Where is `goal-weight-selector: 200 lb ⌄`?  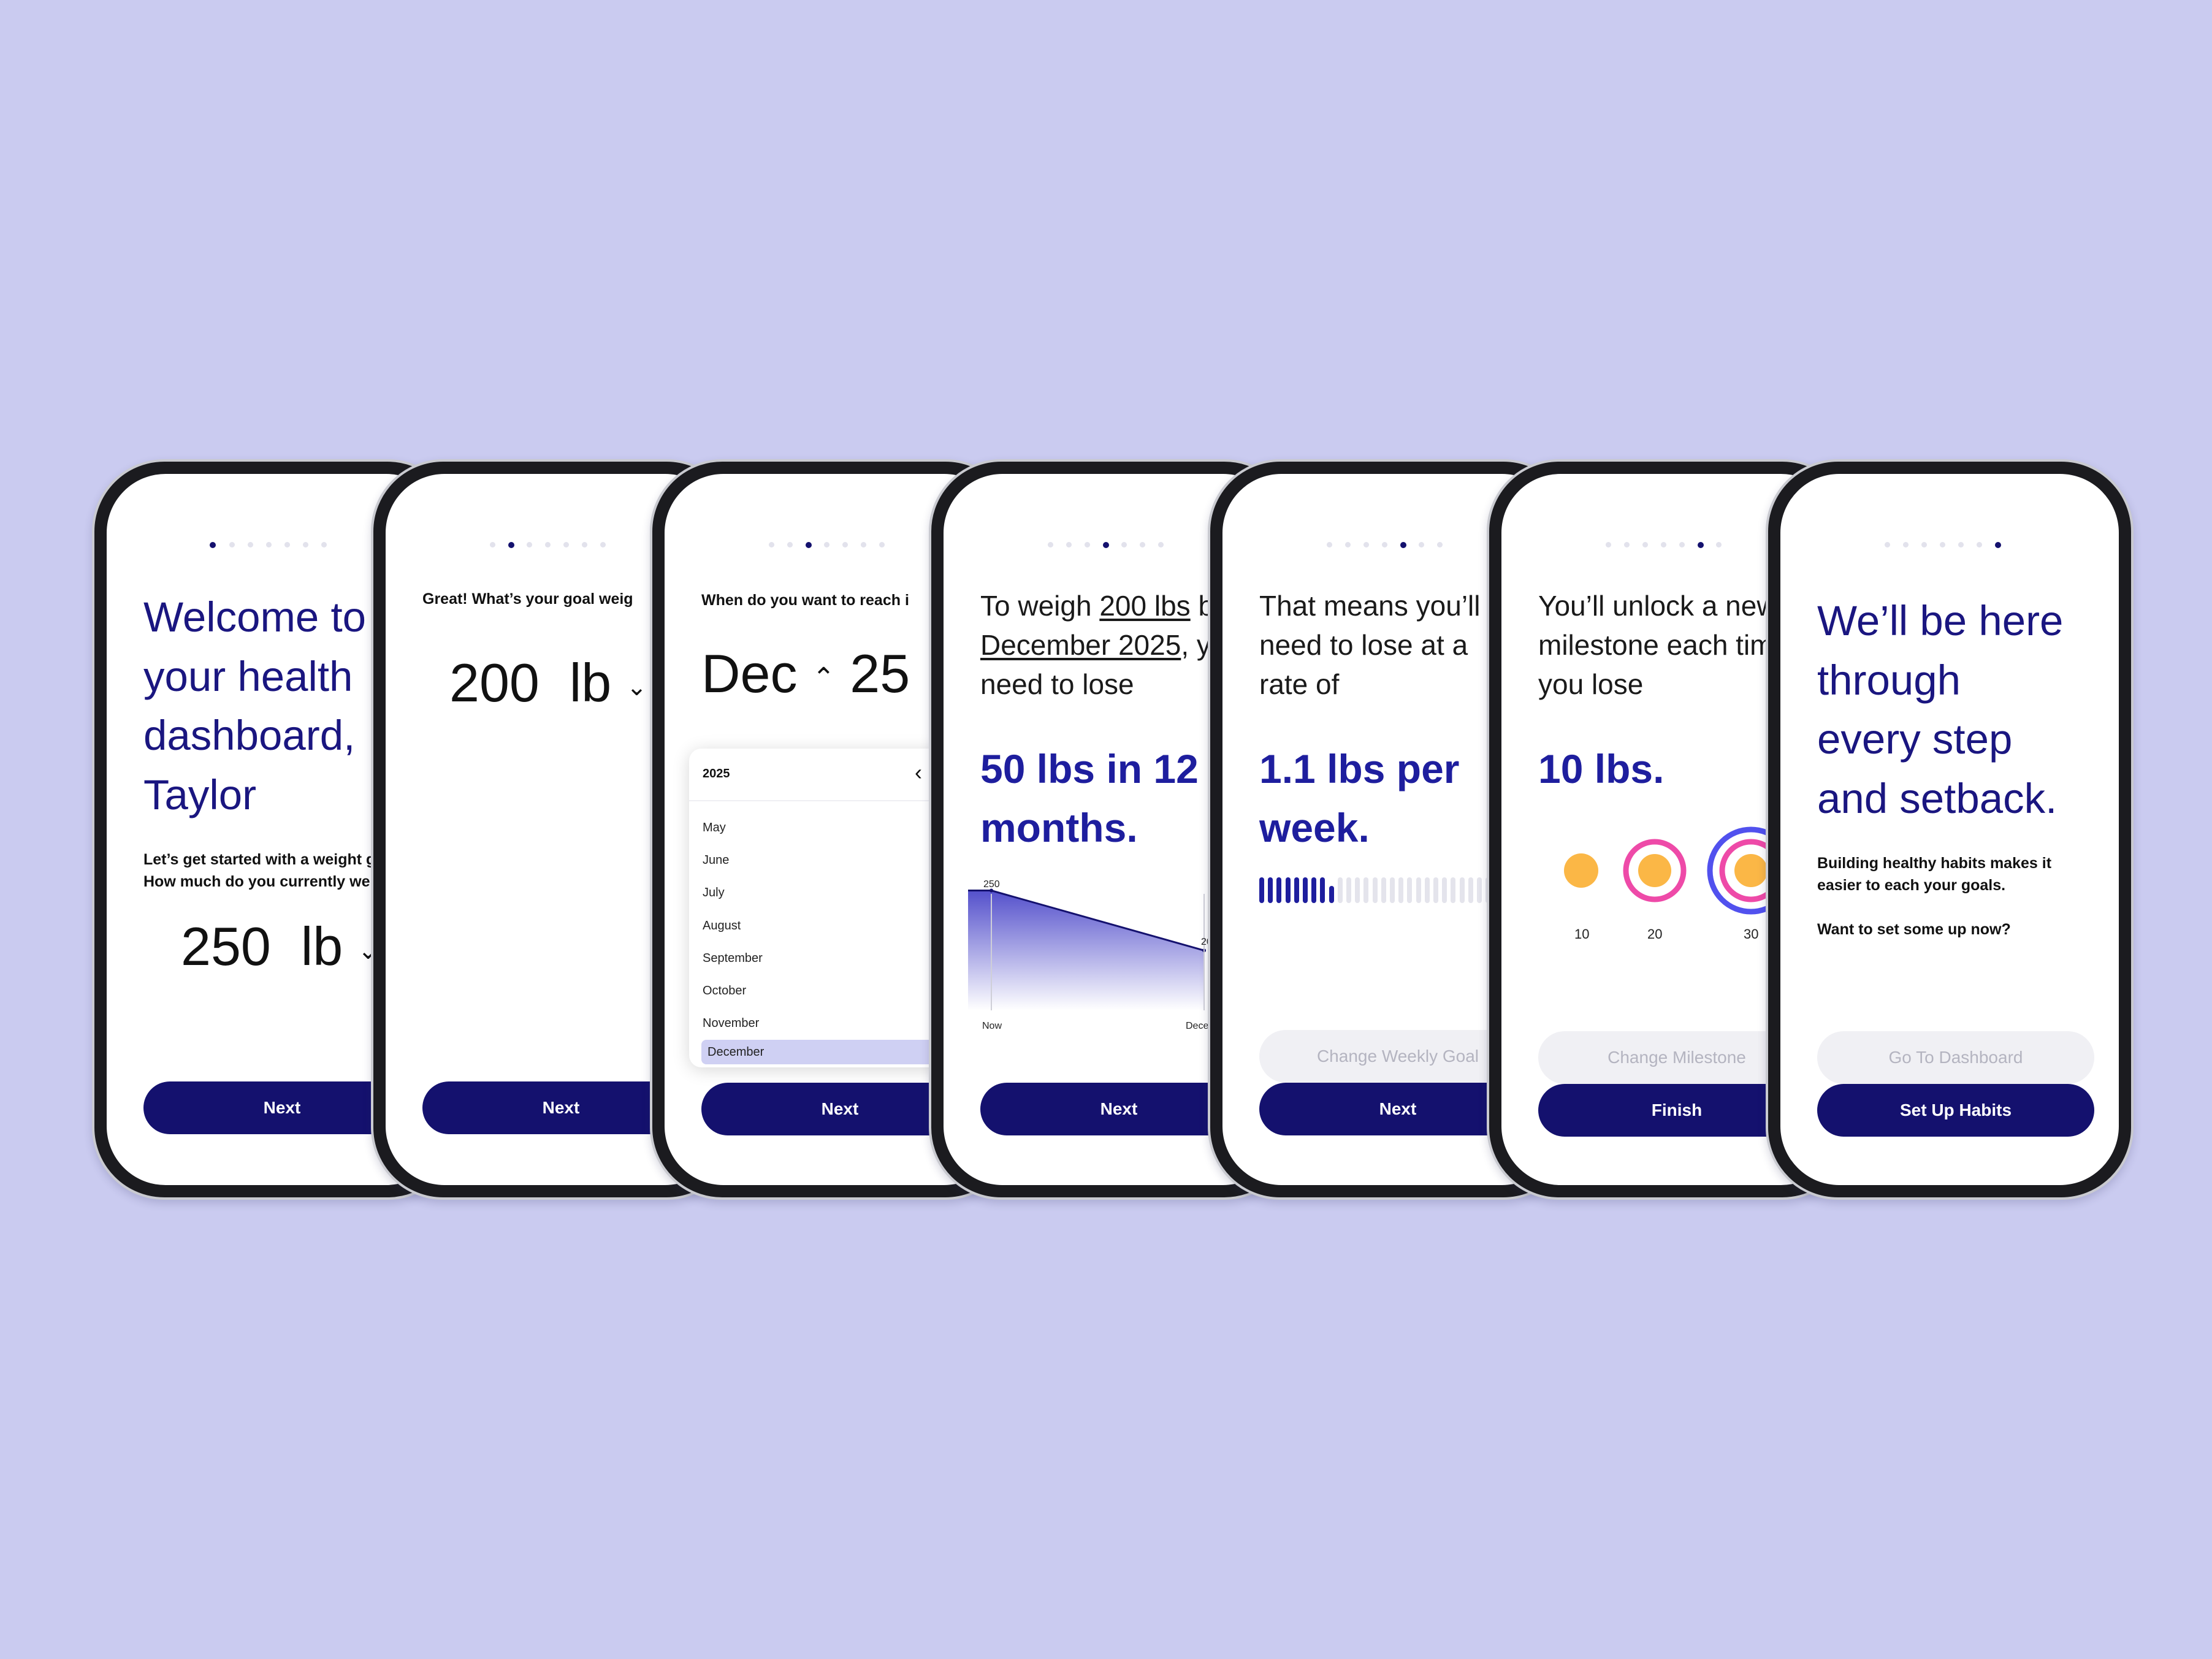 goal-weight-selector: 200 lb ⌄ is located at coordinates (548, 683).